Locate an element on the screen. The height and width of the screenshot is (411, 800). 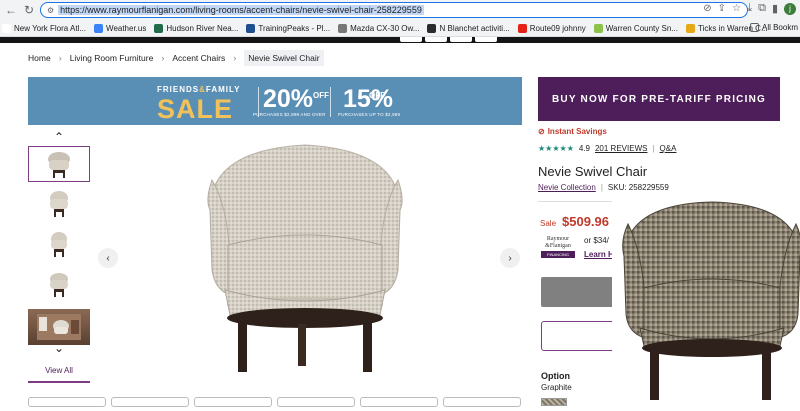
overlay-product-image is located at coordinates (706, 301).